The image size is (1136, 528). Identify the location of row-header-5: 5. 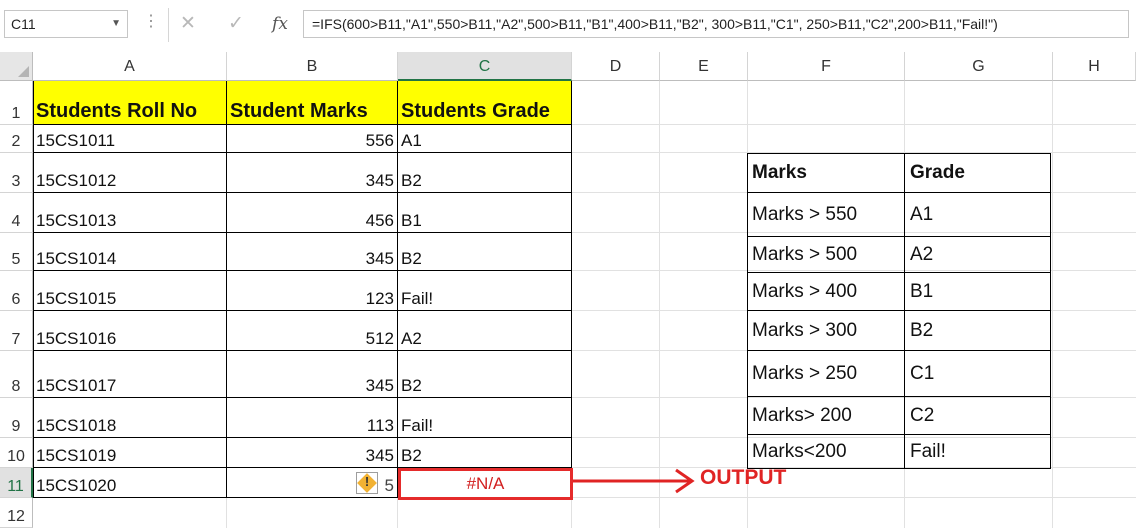
(16, 252).